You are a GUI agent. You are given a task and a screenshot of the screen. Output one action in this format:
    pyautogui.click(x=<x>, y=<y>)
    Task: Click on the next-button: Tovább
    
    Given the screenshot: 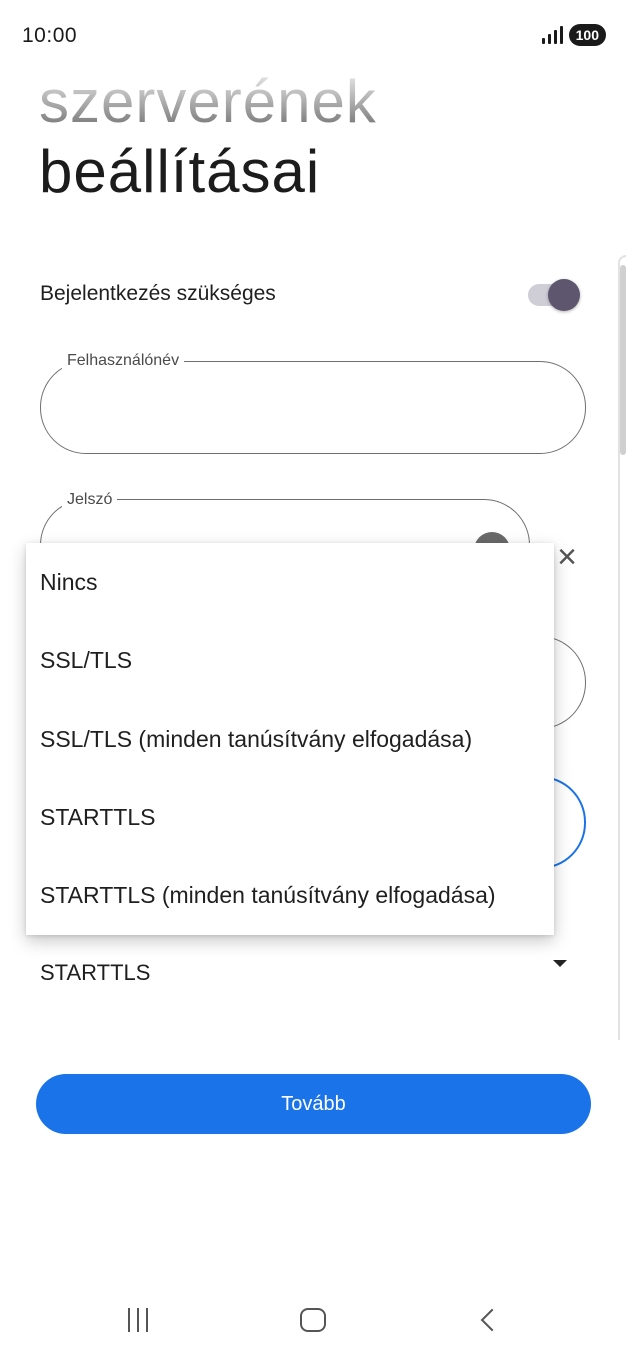 What is the action you would take?
    pyautogui.click(x=313, y=1104)
    